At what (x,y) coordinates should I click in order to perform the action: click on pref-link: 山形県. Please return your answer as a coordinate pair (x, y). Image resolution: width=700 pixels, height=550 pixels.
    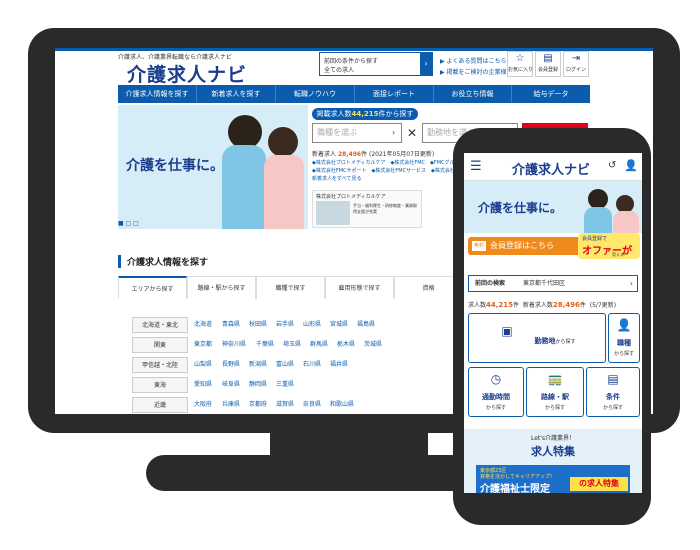
    Looking at the image, I should click on (312, 325).